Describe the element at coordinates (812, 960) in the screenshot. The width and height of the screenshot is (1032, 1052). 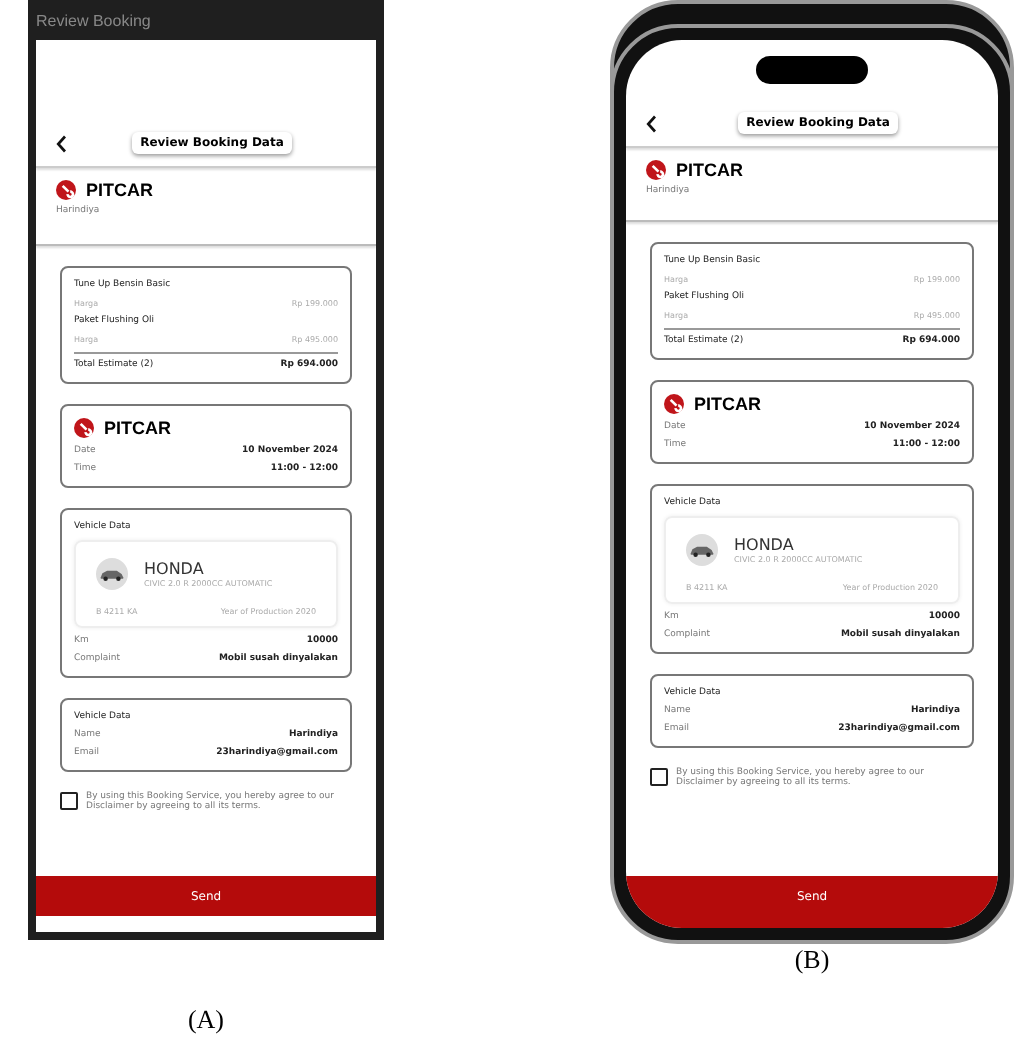
I see `figure-caption: (B)` at that location.